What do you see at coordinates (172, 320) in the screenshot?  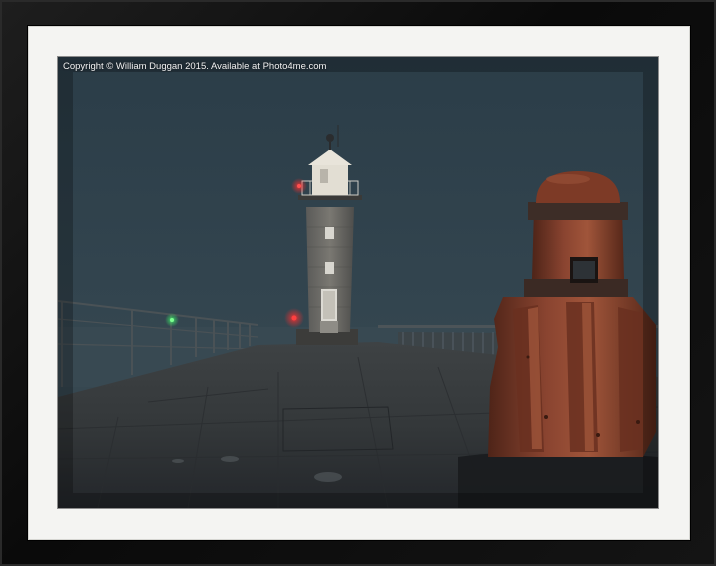 I see `green-light` at bounding box center [172, 320].